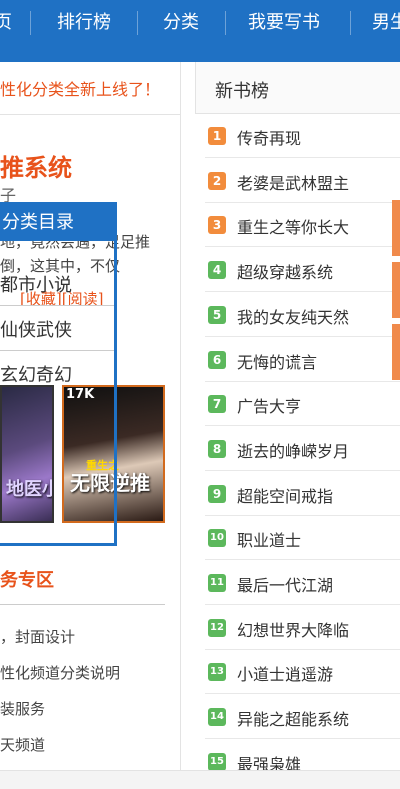 The width and height of the screenshot is (400, 789). Describe the element at coordinates (293, 629) in the screenshot. I see `rank-book-title: 幻想世界大降临` at that location.